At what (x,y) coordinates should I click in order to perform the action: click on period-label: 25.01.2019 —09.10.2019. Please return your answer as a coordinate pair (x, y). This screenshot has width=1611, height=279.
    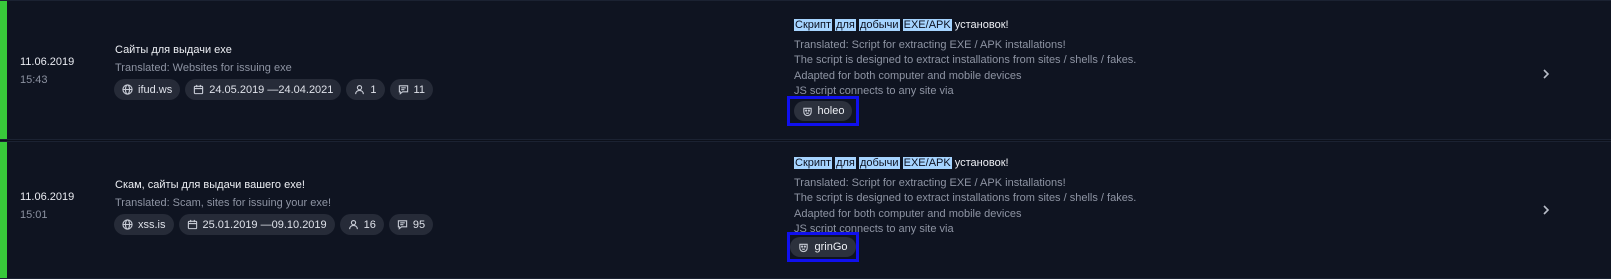
    Looking at the image, I should click on (264, 224).